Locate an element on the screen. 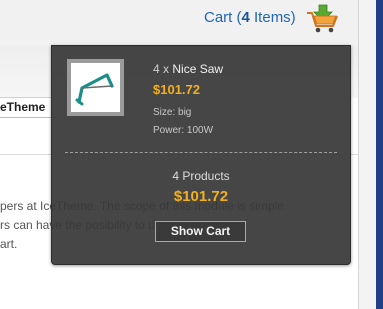  cart-item-price: $101.72 is located at coordinates (176, 89).